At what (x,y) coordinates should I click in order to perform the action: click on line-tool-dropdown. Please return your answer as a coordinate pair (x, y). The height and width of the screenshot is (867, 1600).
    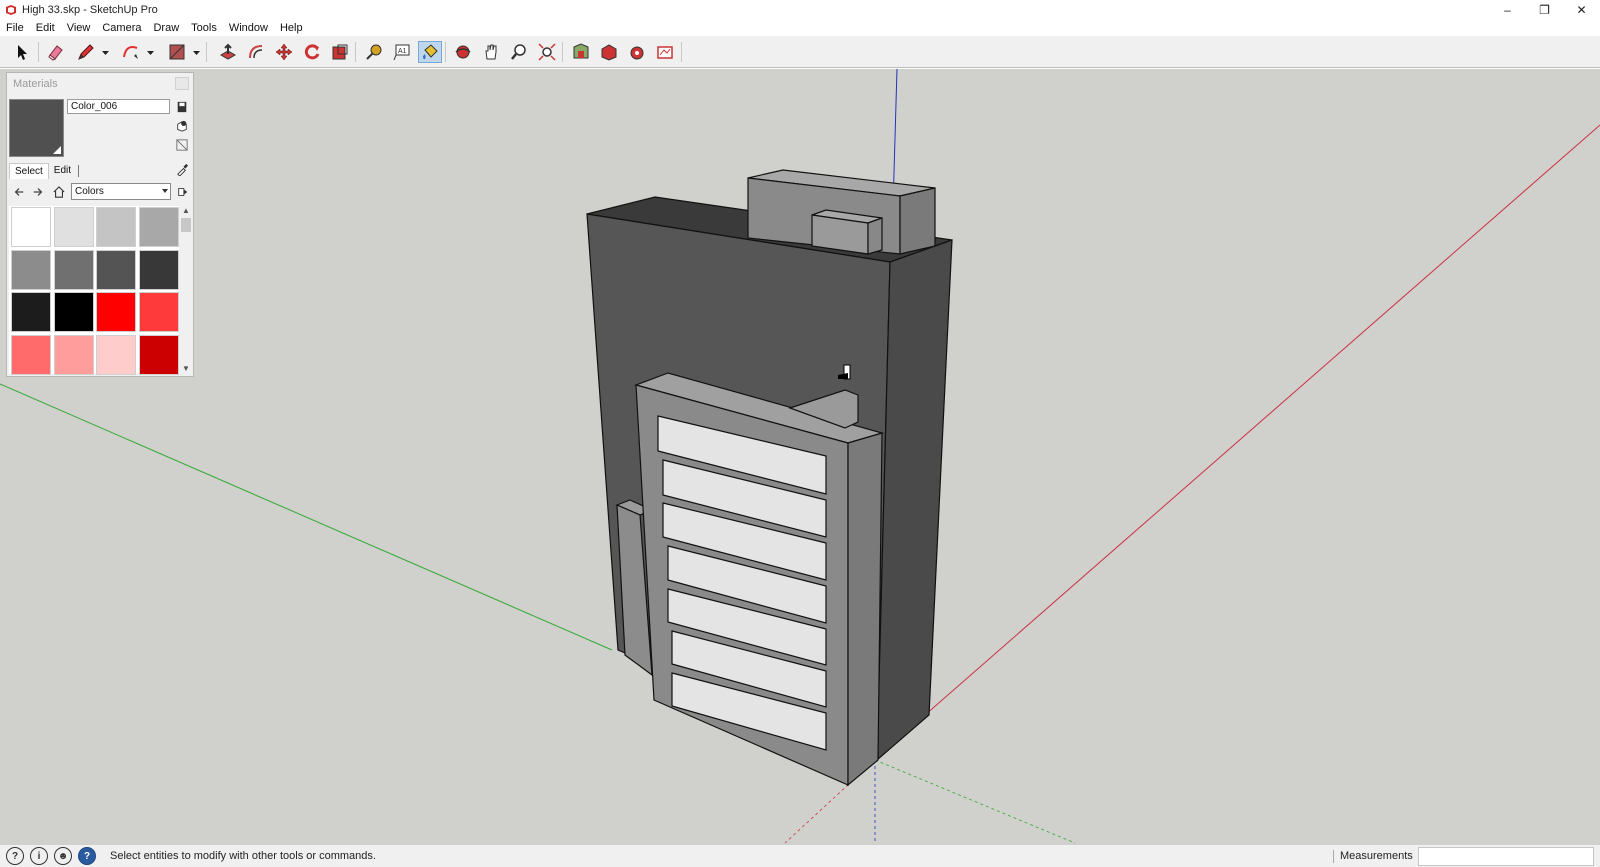
    Looking at the image, I should click on (105, 52).